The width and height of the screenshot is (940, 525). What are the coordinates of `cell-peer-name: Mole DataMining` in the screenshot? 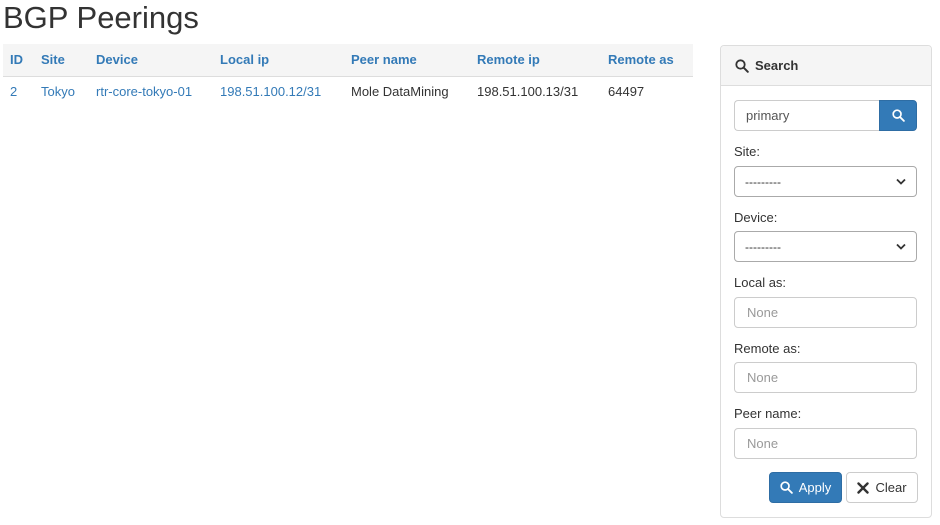 It's located at (400, 92).